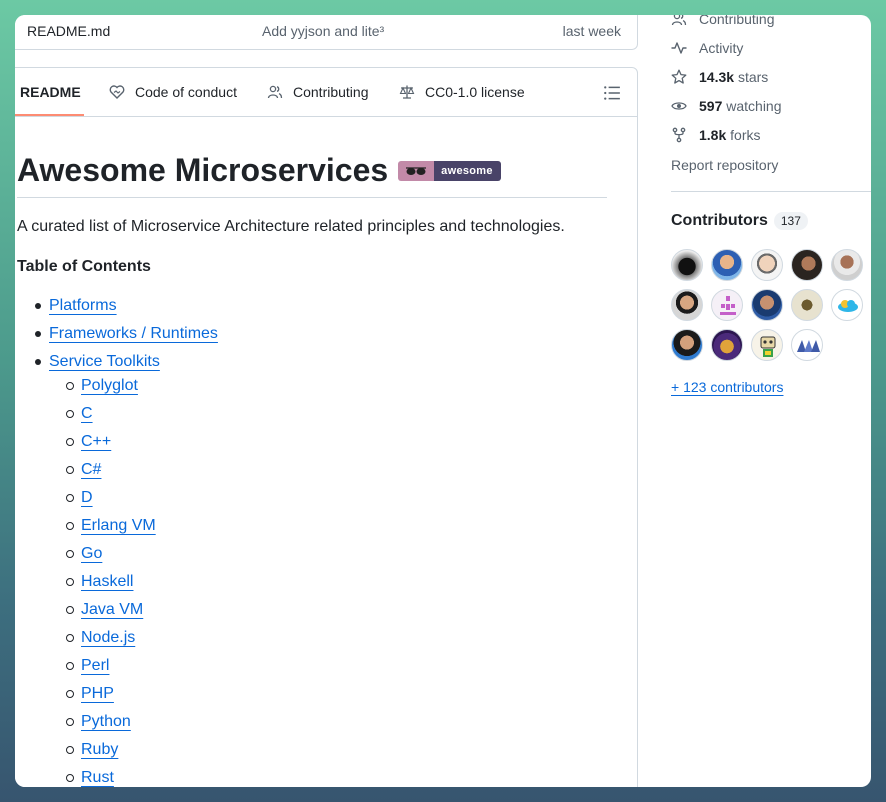 The height and width of the screenshot is (802, 886). What do you see at coordinates (117, 558) in the screenshot?
I see `toc-subitem: Go` at bounding box center [117, 558].